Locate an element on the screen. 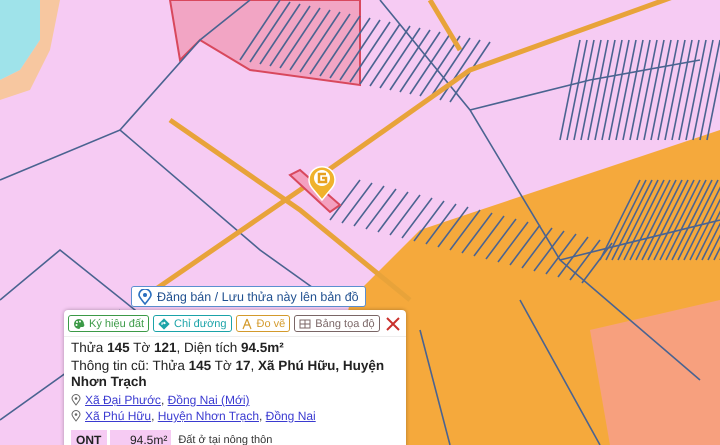 This screenshot has width=720, height=445. address-link: Xã Đại Phước is located at coordinates (123, 400).